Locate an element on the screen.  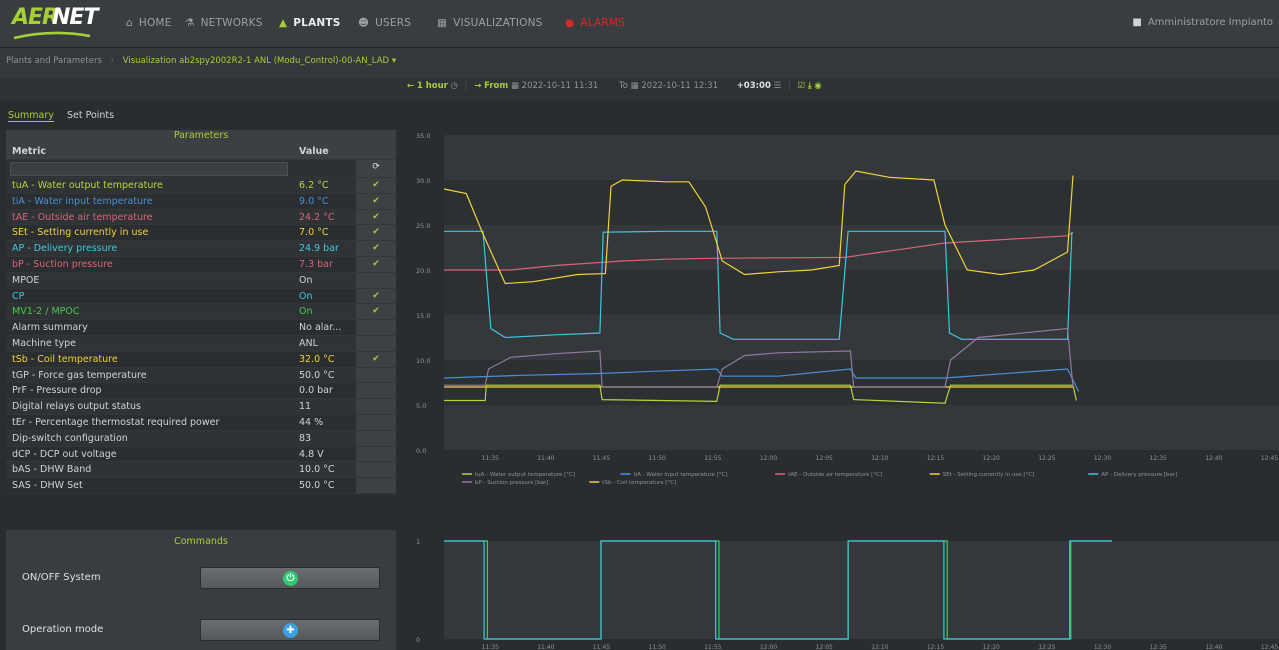
parameters-title: Parameters is located at coordinates (201, 136).